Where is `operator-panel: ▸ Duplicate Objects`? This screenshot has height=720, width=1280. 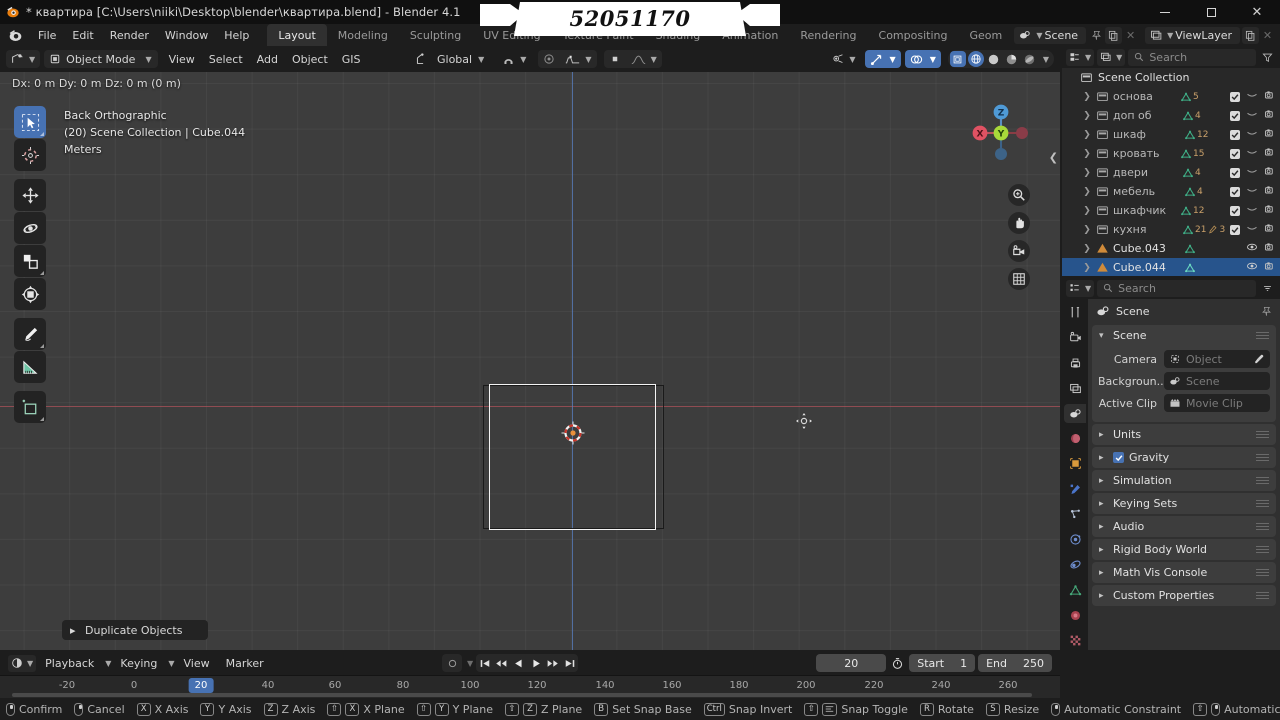
operator-panel: ▸ Duplicate Objects is located at coordinates (135, 630).